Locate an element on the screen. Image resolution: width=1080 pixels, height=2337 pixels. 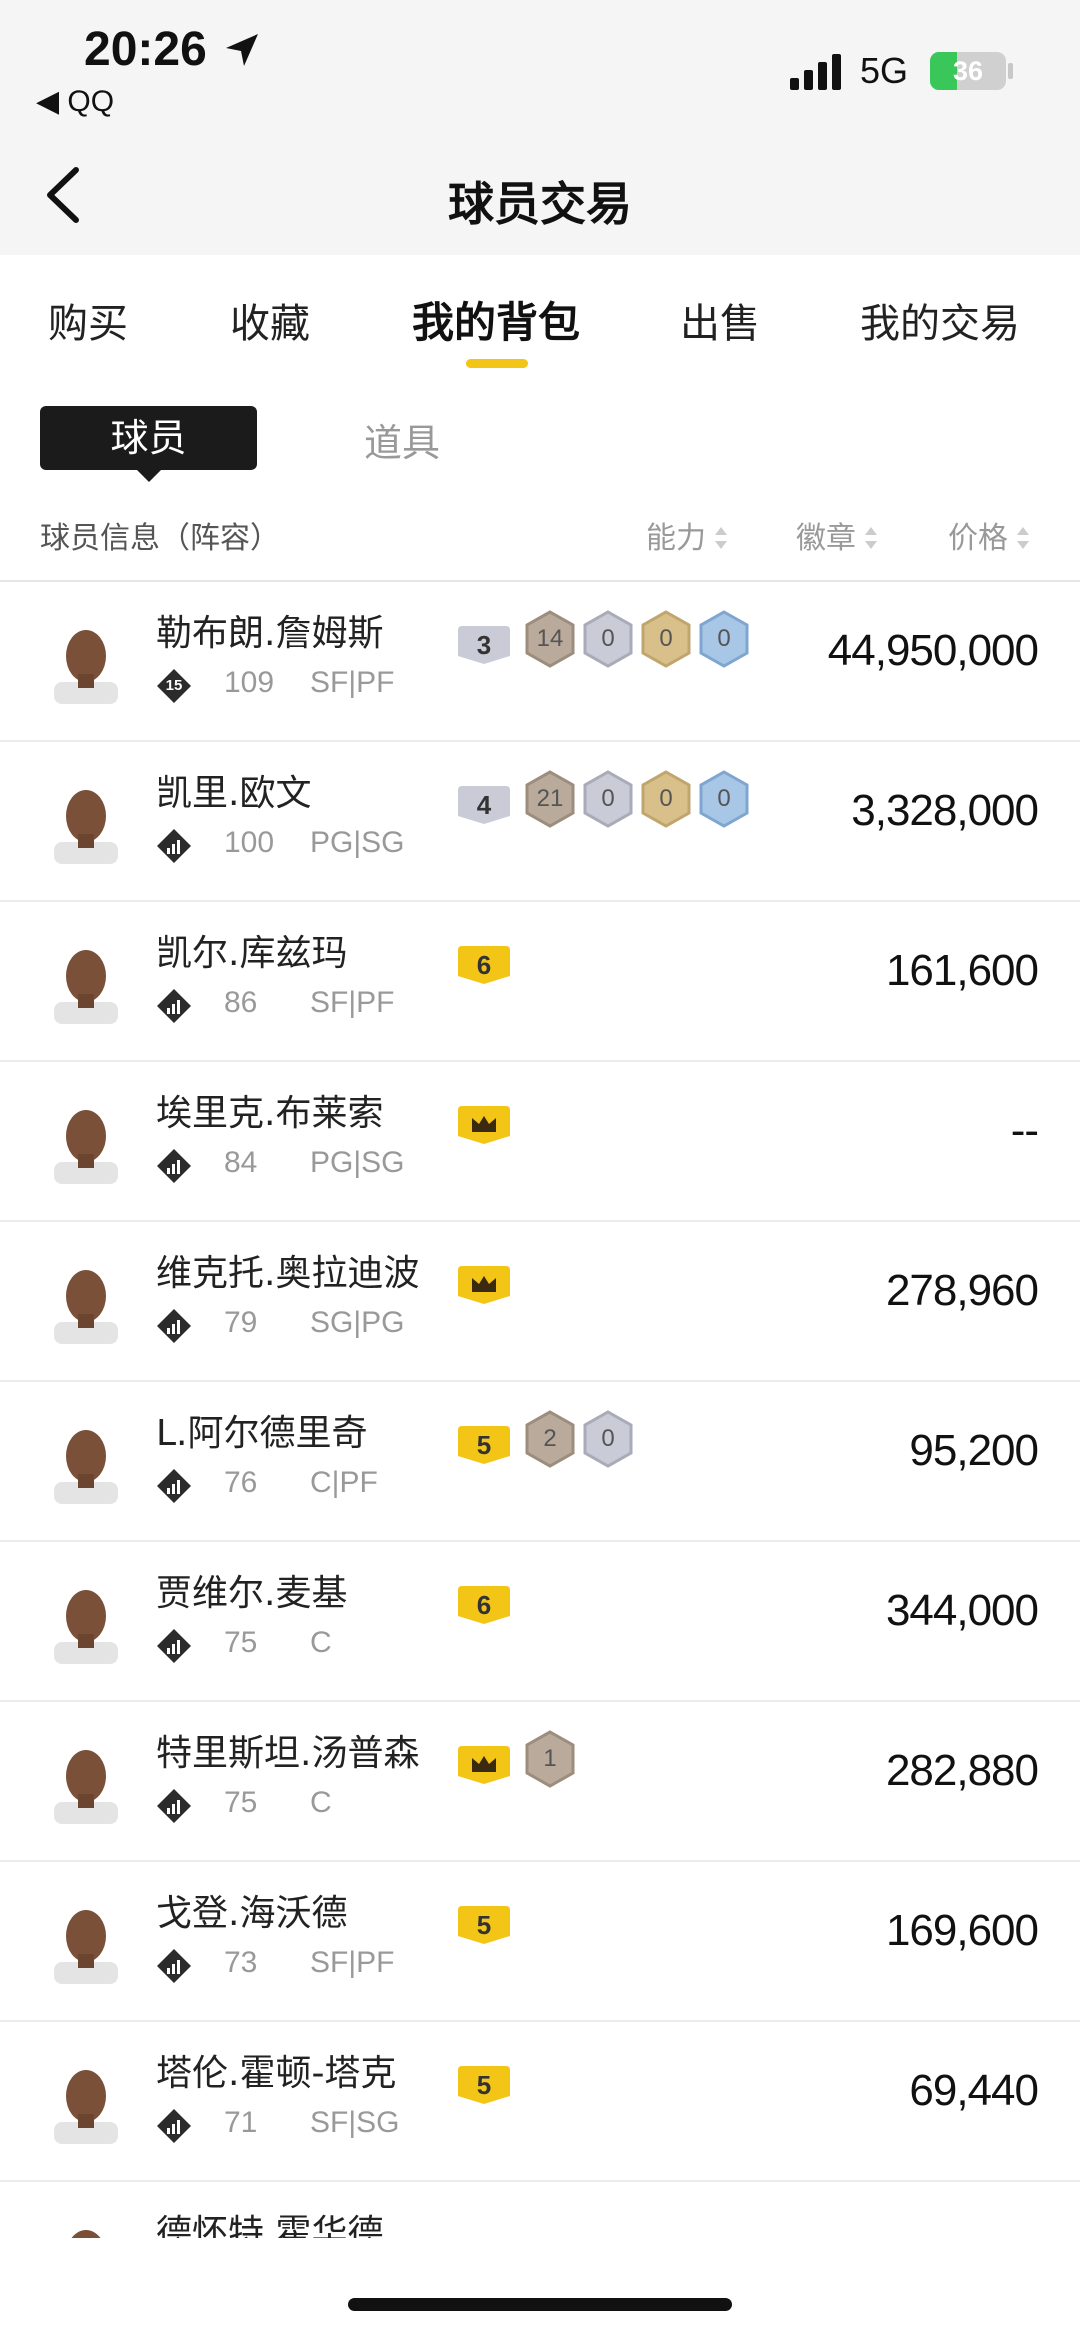
level-badge: 6 is located at coordinates (484, 965).